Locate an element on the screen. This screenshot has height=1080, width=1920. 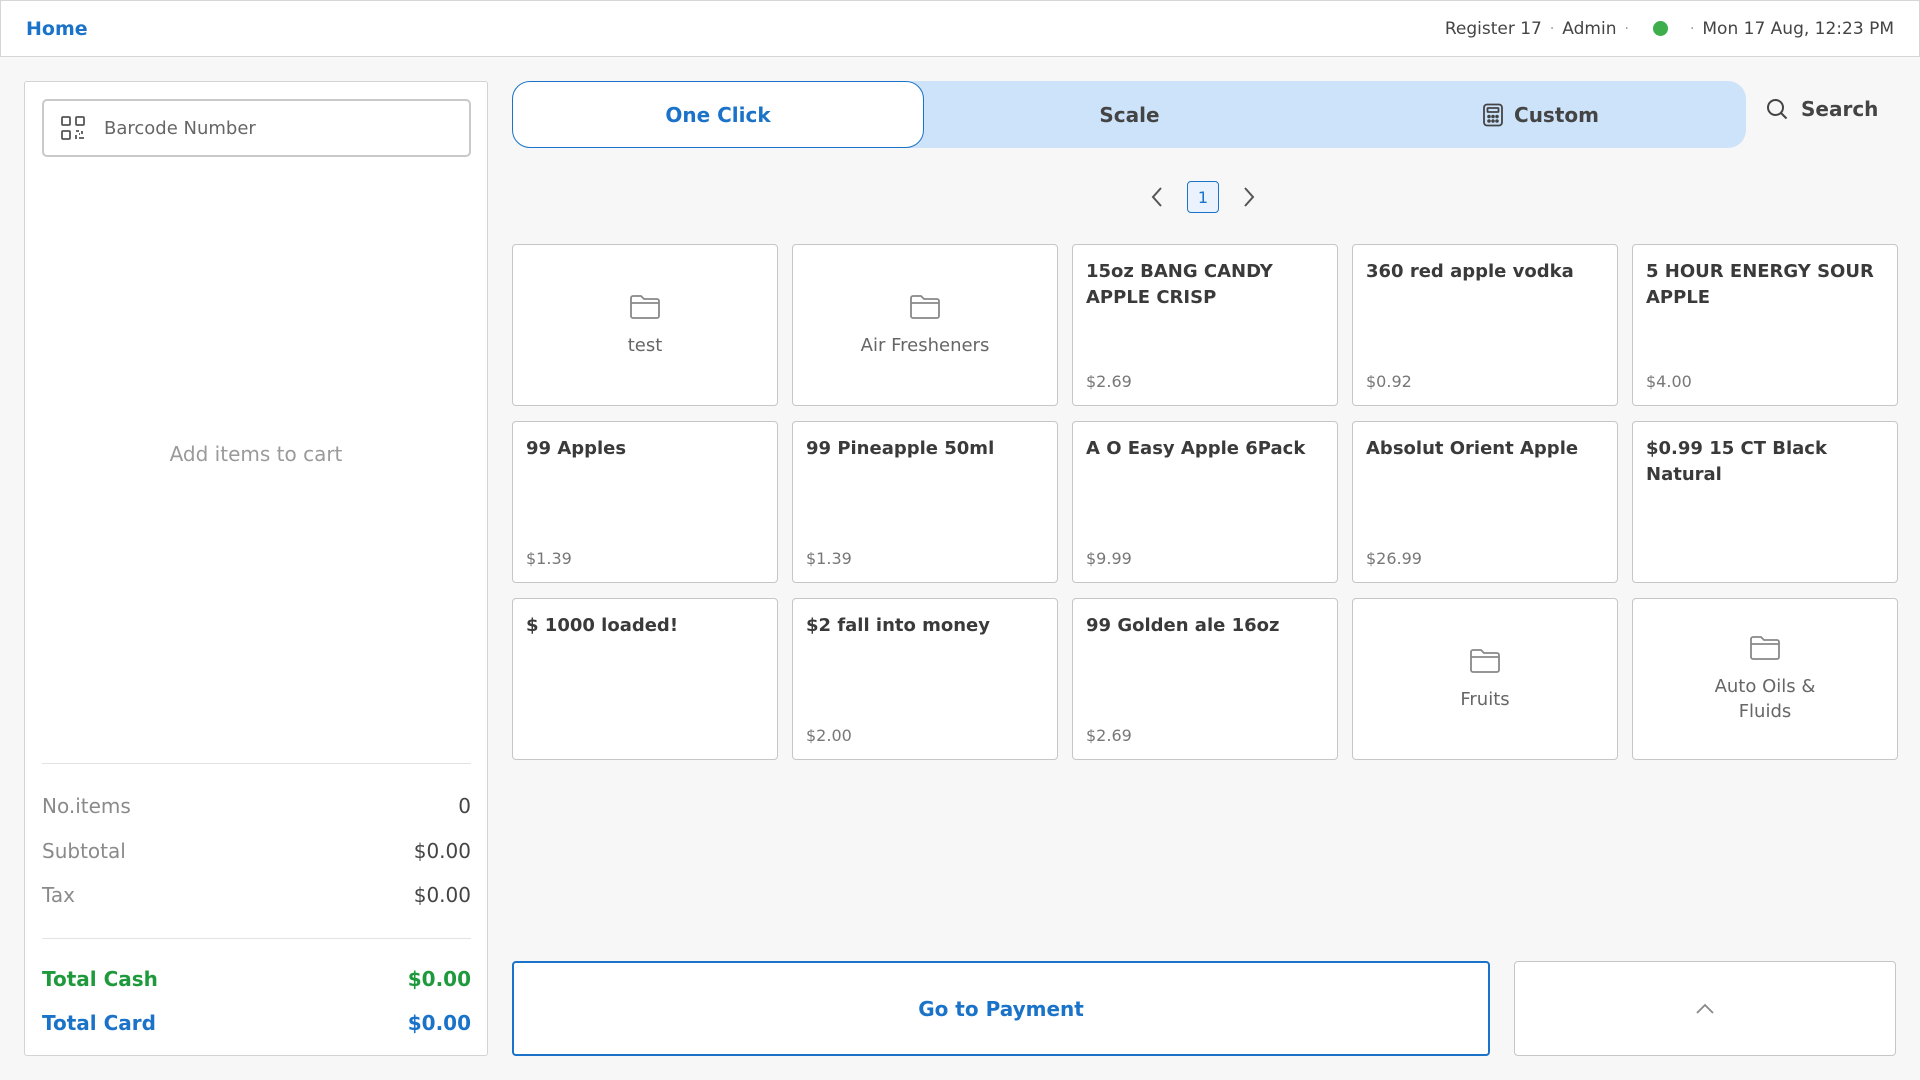
product-name: $ 1000 loaded! is located at coordinates (602, 625).